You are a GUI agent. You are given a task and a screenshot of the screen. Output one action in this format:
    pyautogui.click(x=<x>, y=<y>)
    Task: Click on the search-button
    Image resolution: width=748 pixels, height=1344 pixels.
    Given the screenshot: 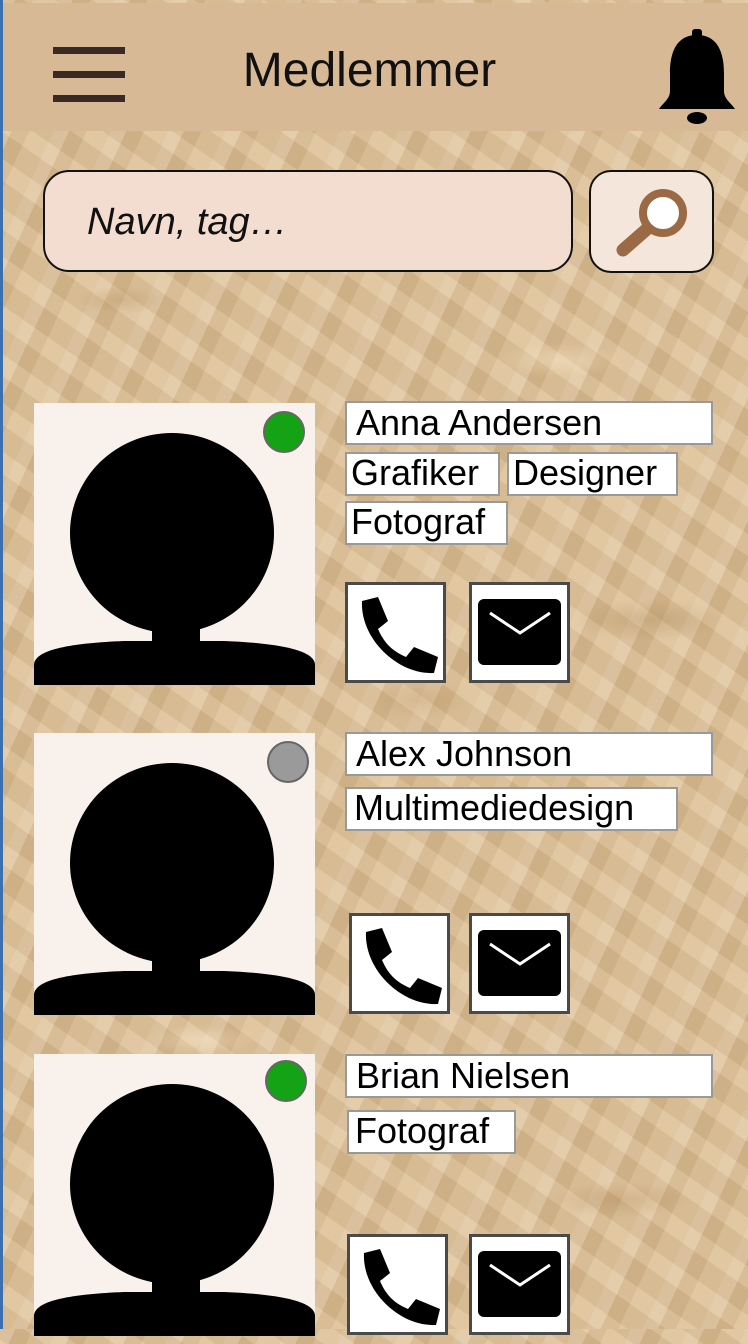 What is the action you would take?
    pyautogui.click(x=651, y=221)
    